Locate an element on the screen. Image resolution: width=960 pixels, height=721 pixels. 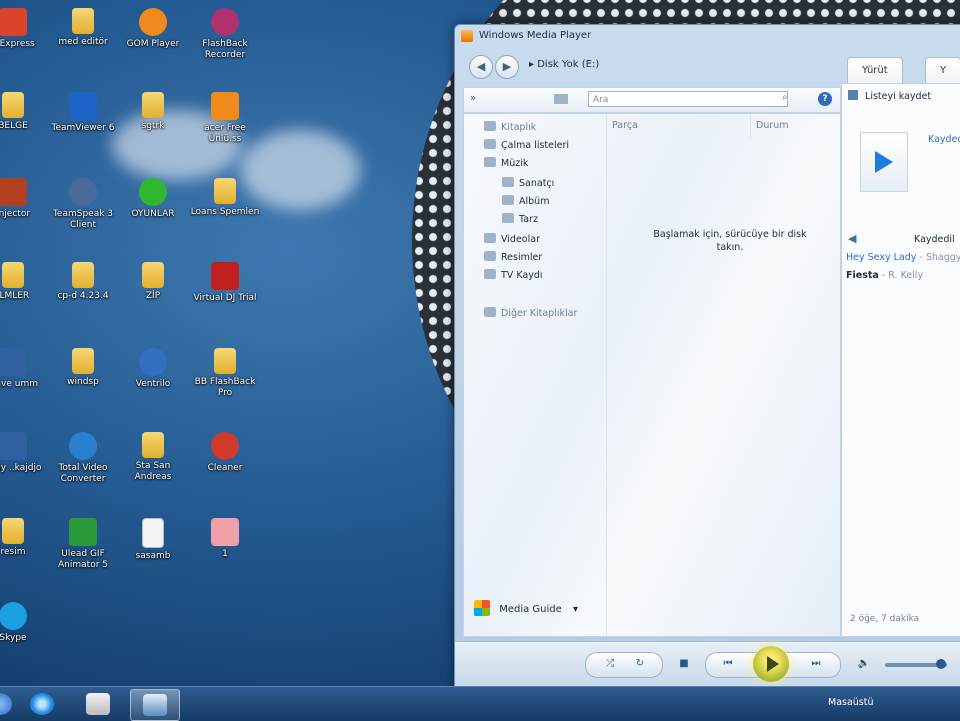
desktop-icon-label: sasamb is located at coordinates (153, 556).